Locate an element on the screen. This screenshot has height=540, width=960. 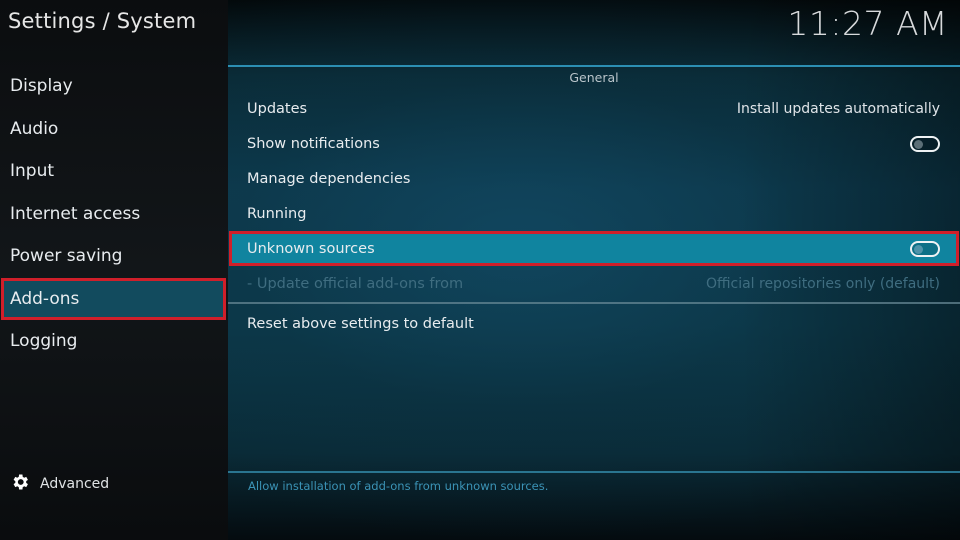
sidebar-item-display: Display is located at coordinates (114, 86).